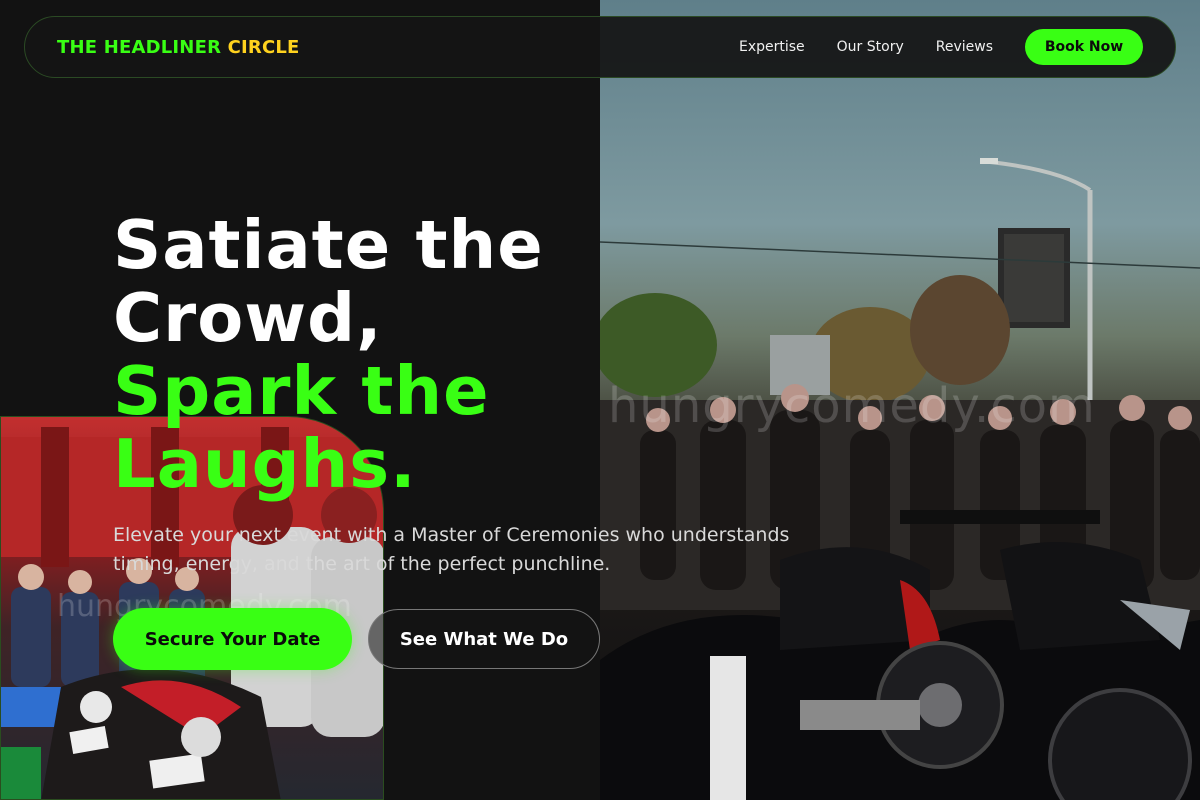 The width and height of the screenshot is (1200, 800). I want to click on nav-links: Expertise Our Story Reviews Book Now, so click(941, 47).